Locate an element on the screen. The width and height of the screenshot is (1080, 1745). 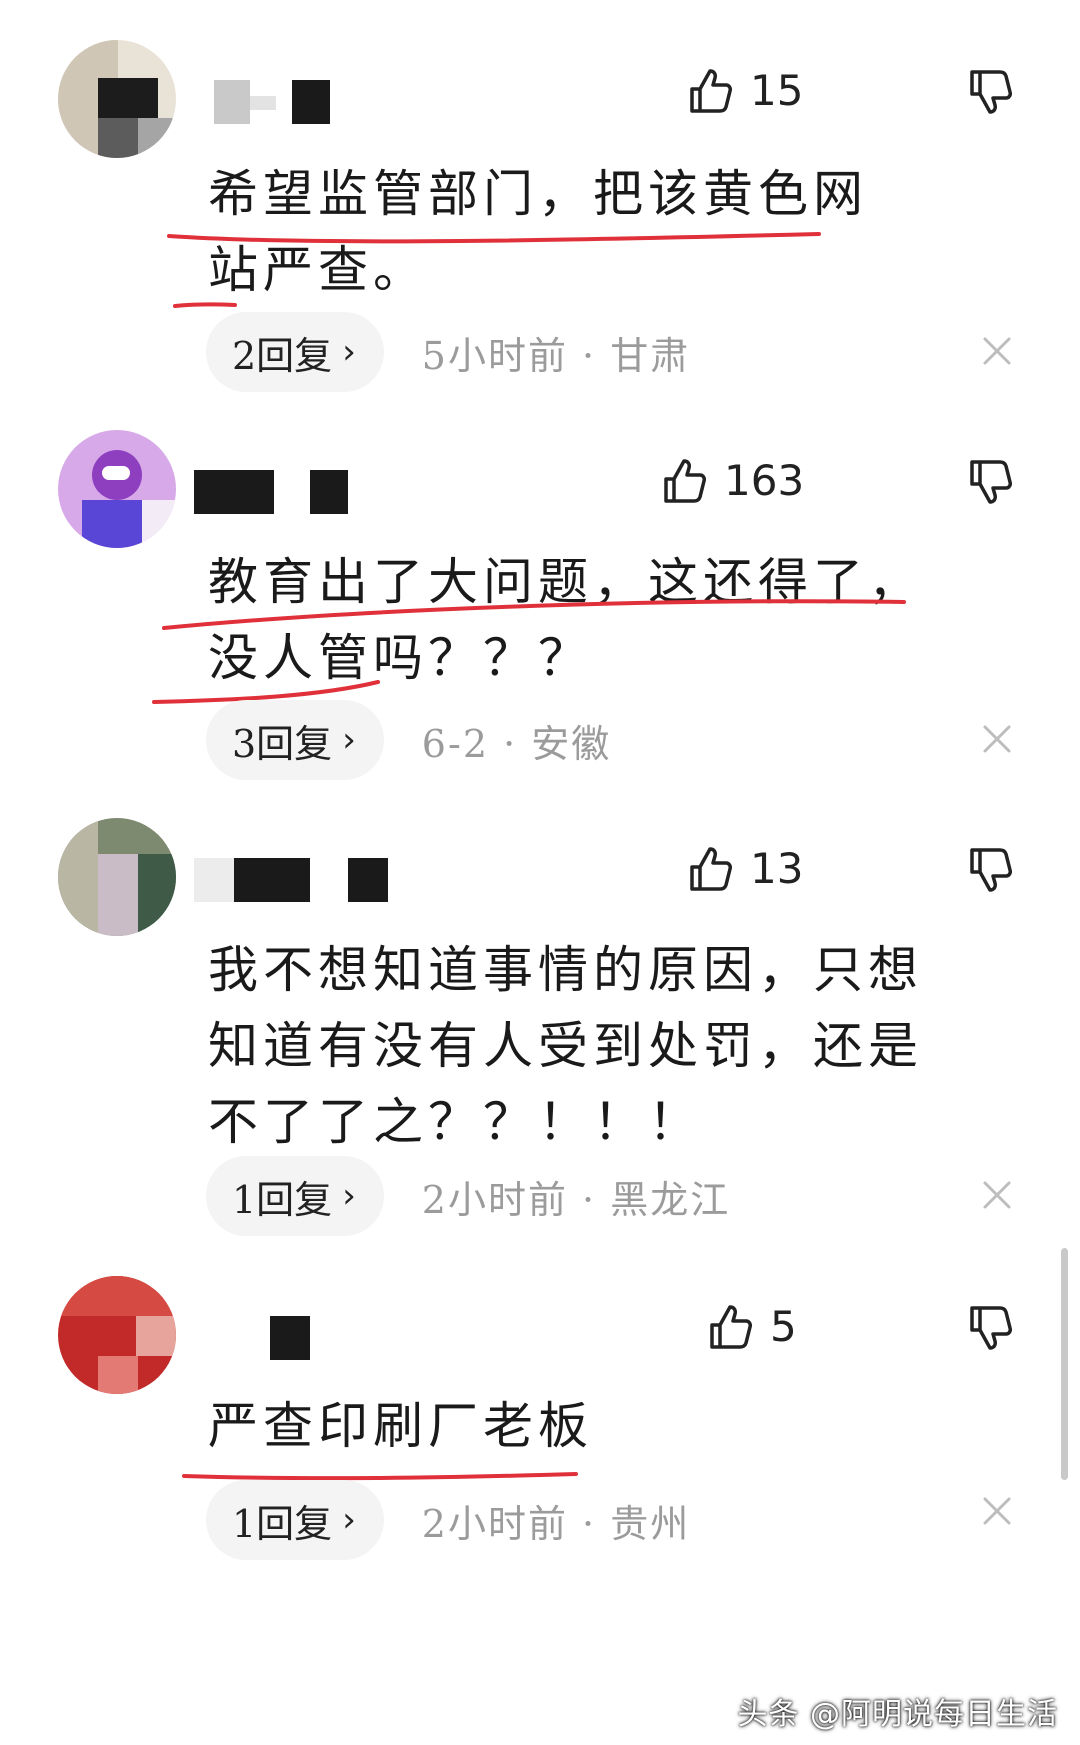
time-location: 2小时前 · 贵州 is located at coordinates (556, 1523).